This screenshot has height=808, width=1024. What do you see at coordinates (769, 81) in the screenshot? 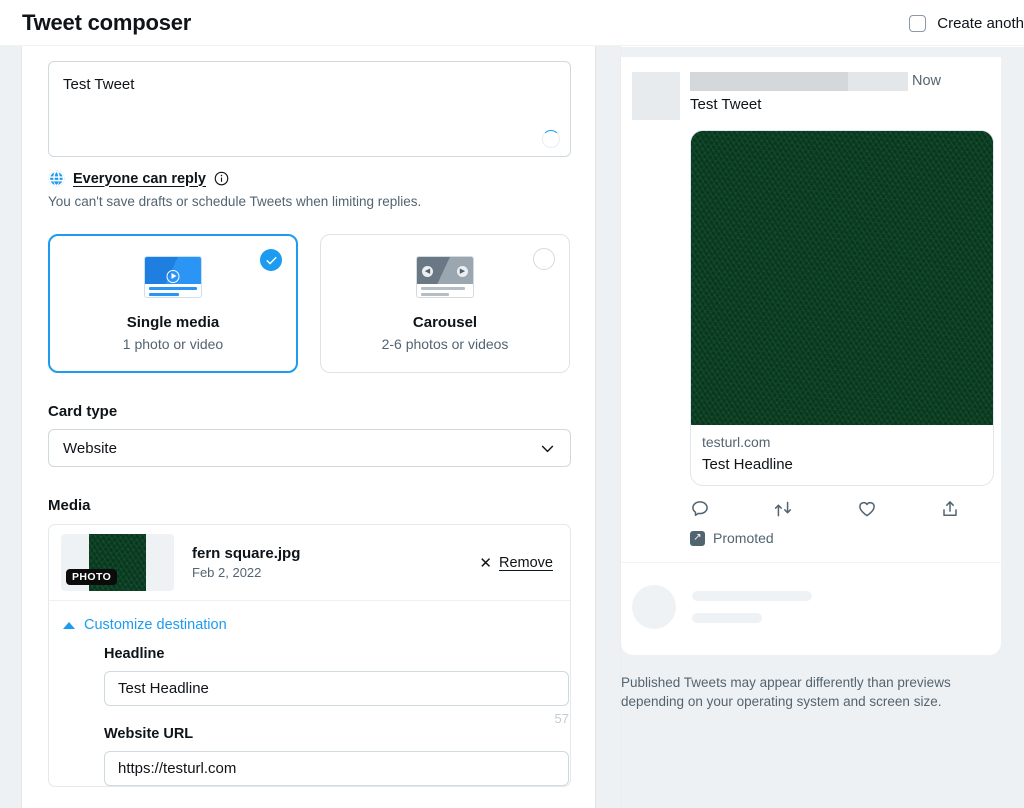
I see `display-name-placeholder` at bounding box center [769, 81].